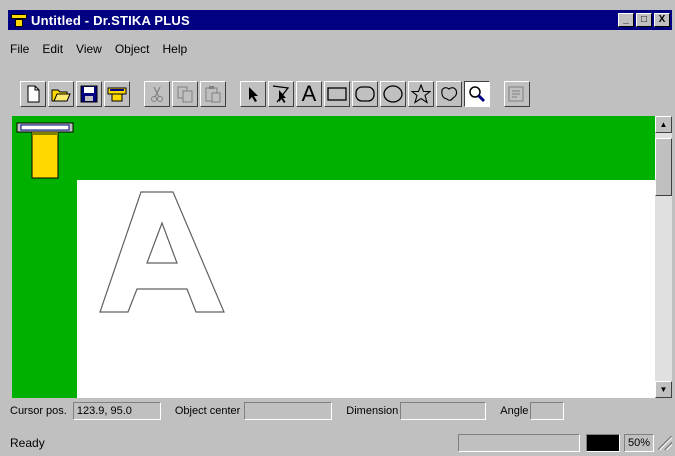 The height and width of the screenshot is (456, 675). Describe the element at coordinates (333, 148) in the screenshot. I see `top-ruler` at that location.